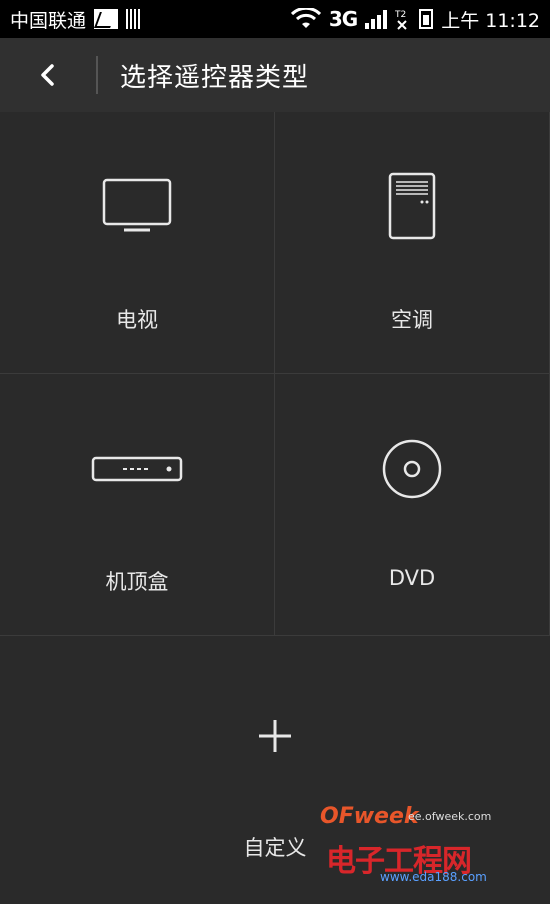  Describe the element at coordinates (433, 877) in the screenshot. I see `watermark-url: www.eda188.com` at that location.